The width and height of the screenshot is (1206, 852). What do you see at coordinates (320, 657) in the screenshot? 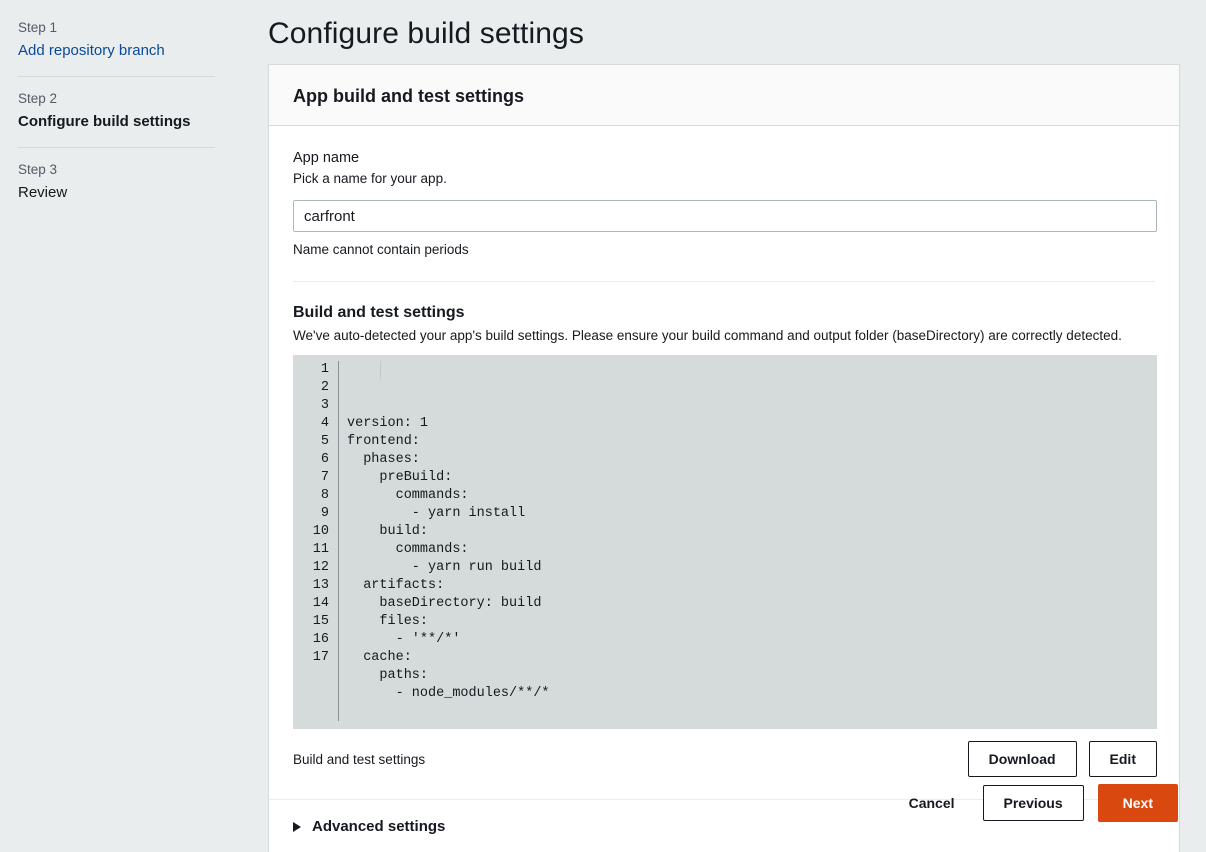
I see `editor-line-number: 17` at bounding box center [320, 657].